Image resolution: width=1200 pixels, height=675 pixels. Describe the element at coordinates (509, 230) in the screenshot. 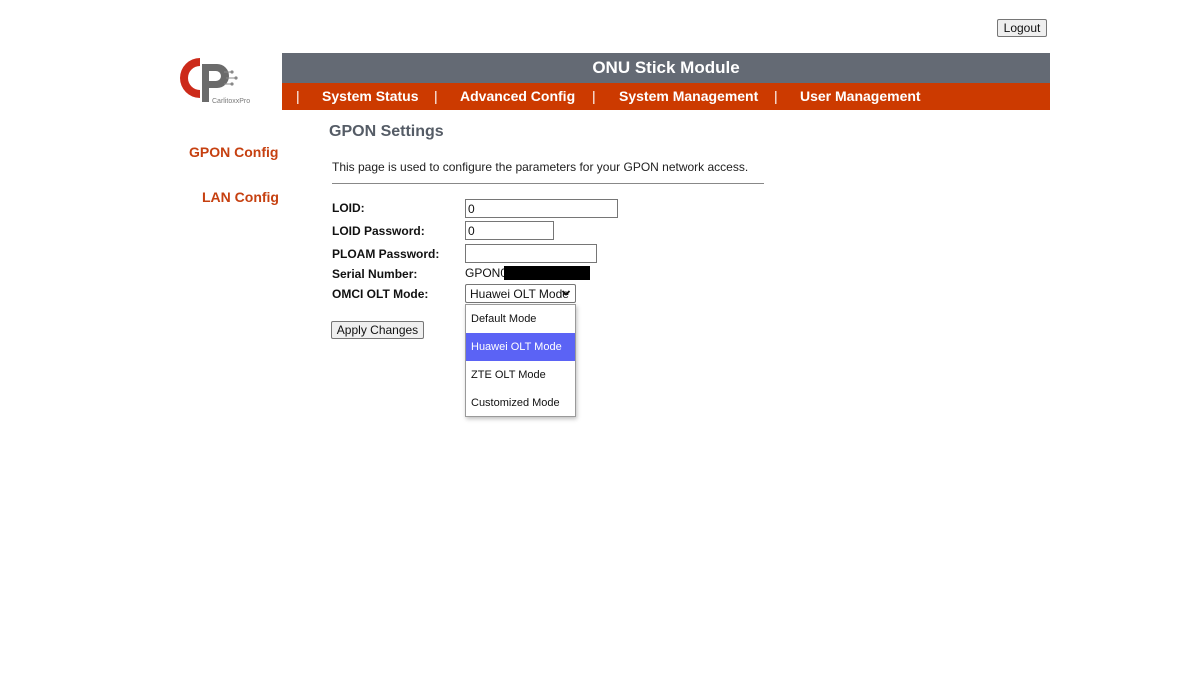

I see `loid-password-input` at that location.